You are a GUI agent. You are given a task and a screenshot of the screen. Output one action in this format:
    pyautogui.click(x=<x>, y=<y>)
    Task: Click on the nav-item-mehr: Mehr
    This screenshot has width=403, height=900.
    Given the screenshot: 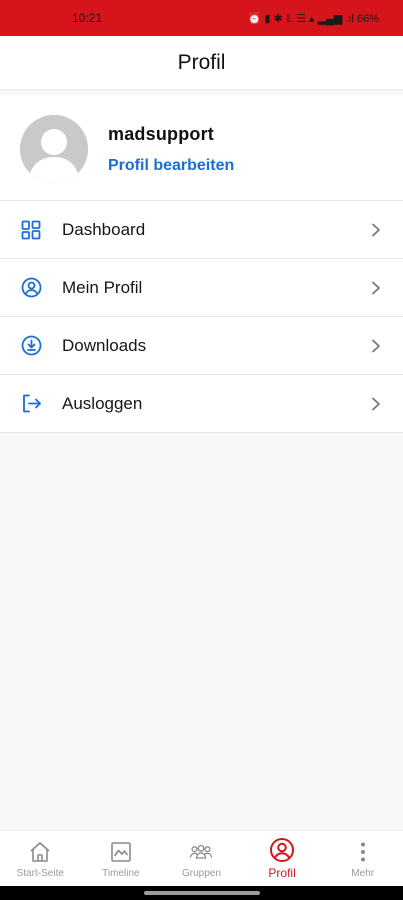 What is the action you would take?
    pyautogui.click(x=363, y=859)
    